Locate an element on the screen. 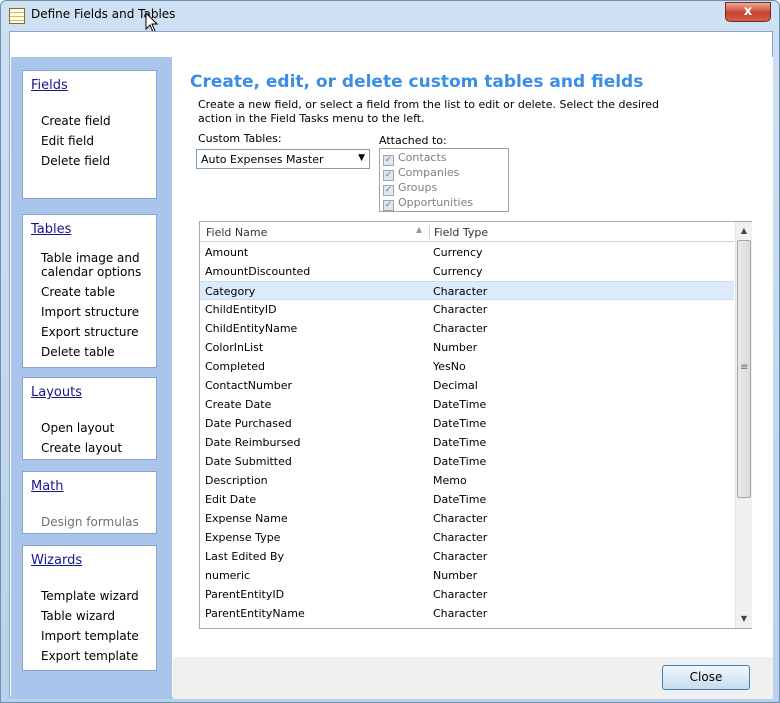  create-layout-link: Create layout is located at coordinates (98, 448).